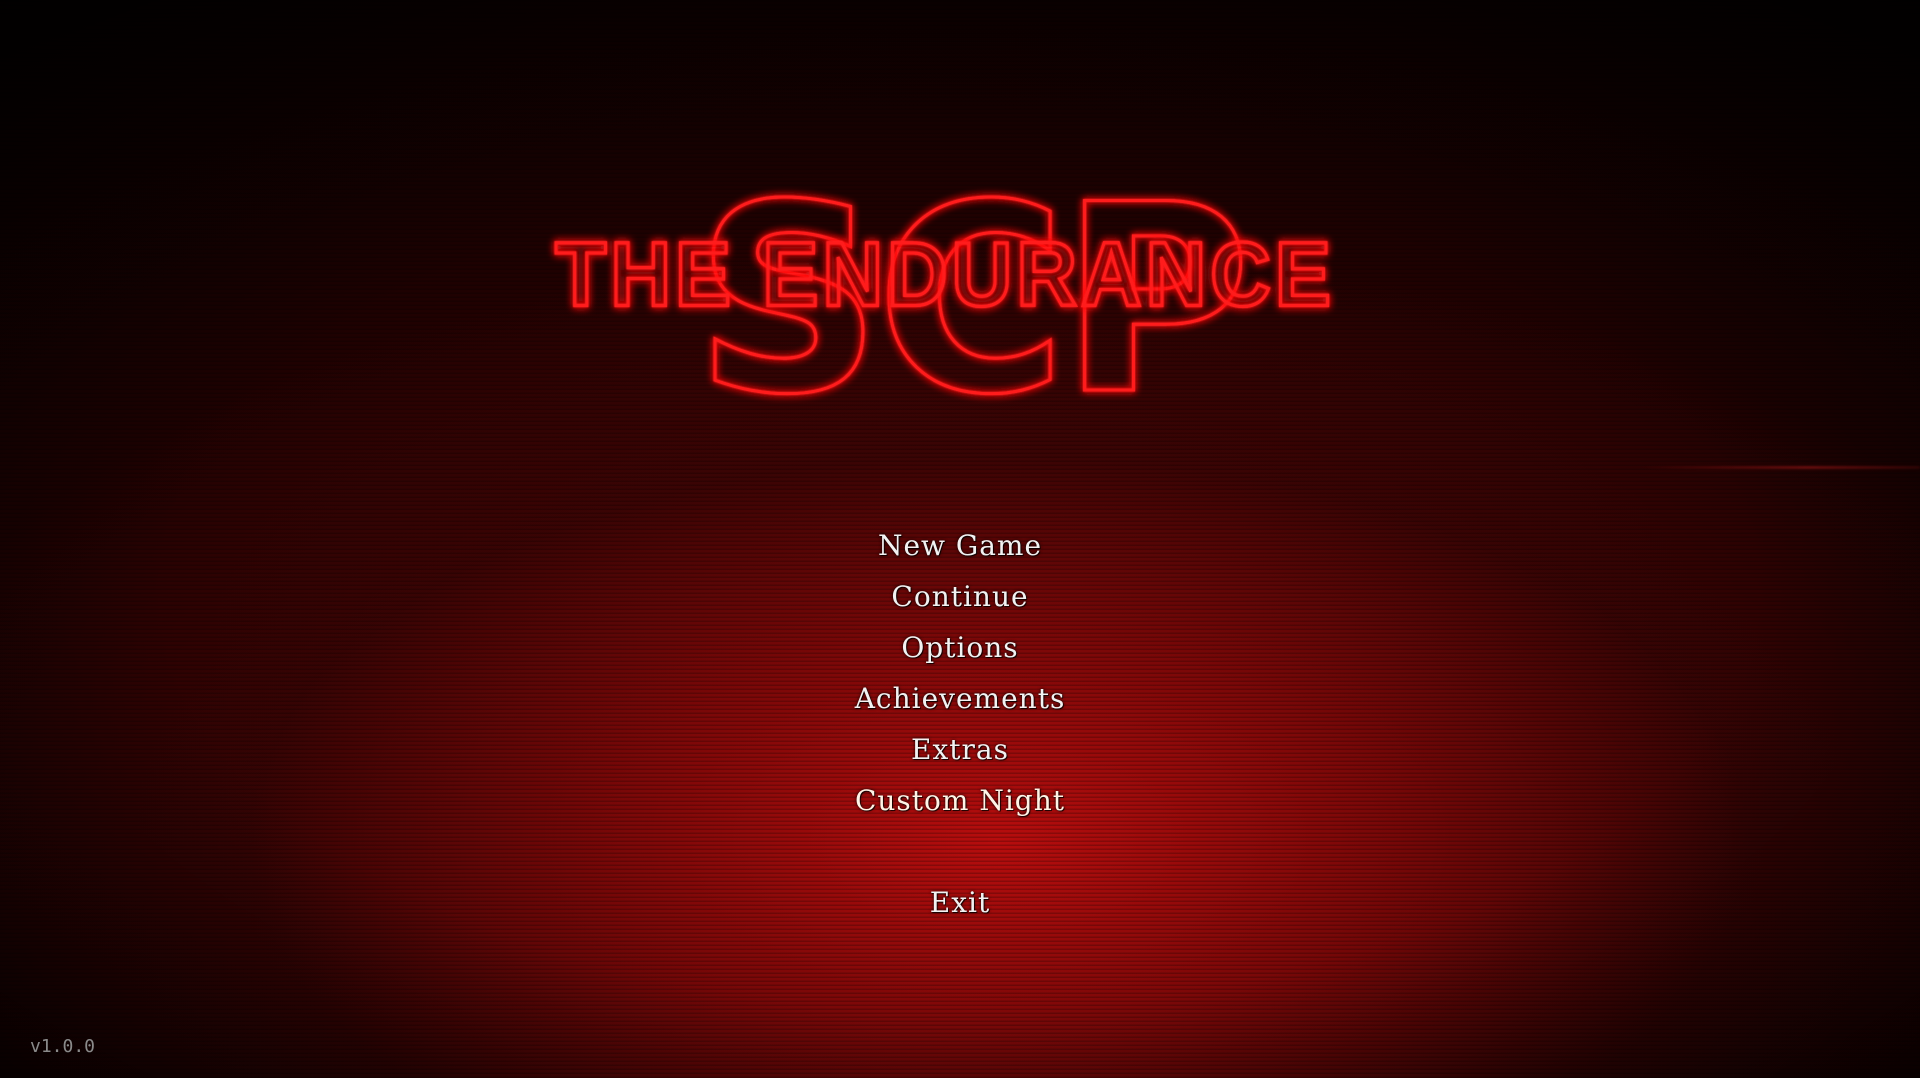  I want to click on menu-item-label: Continue, so click(960, 596).